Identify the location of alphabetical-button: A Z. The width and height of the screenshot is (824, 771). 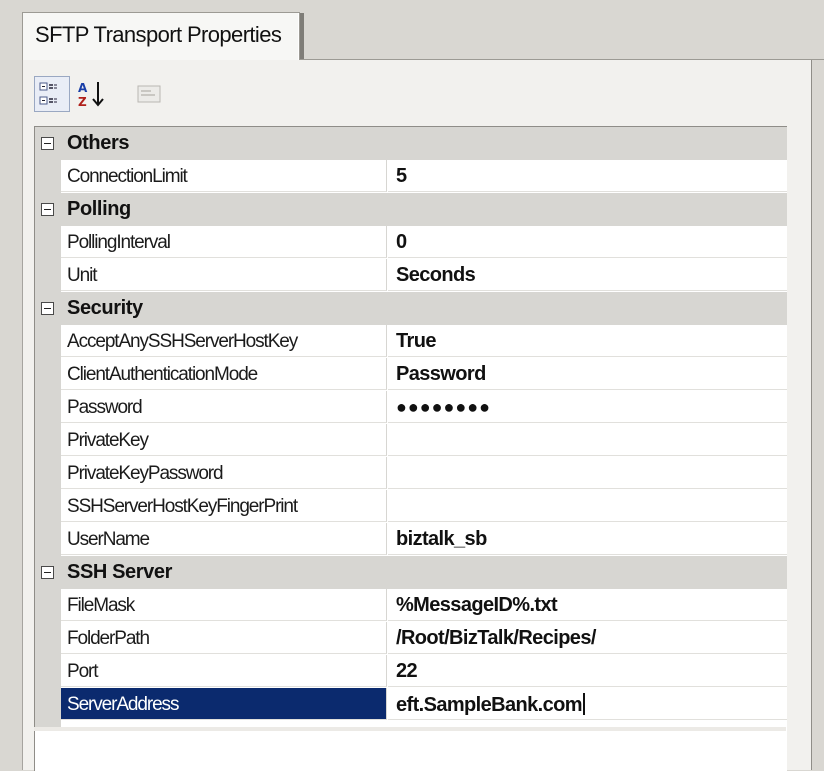
(92, 94).